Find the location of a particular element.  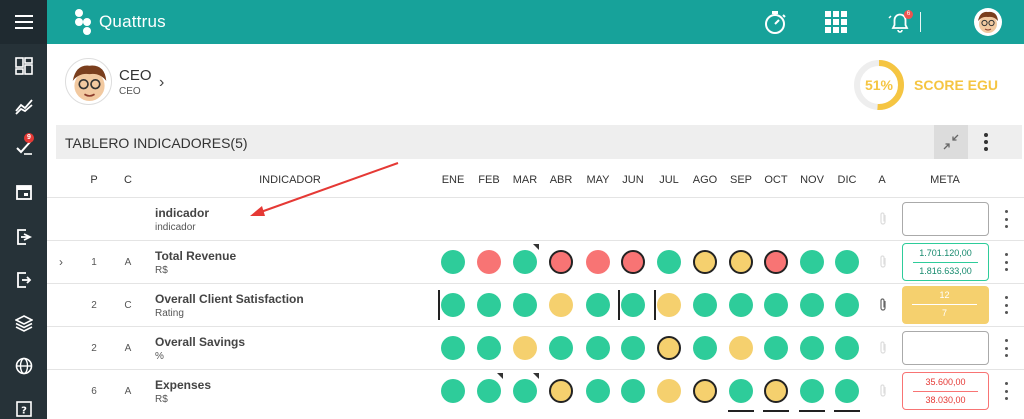

meta-value-box: 1.701.120,00 1.816.633,00 is located at coordinates (945, 262).